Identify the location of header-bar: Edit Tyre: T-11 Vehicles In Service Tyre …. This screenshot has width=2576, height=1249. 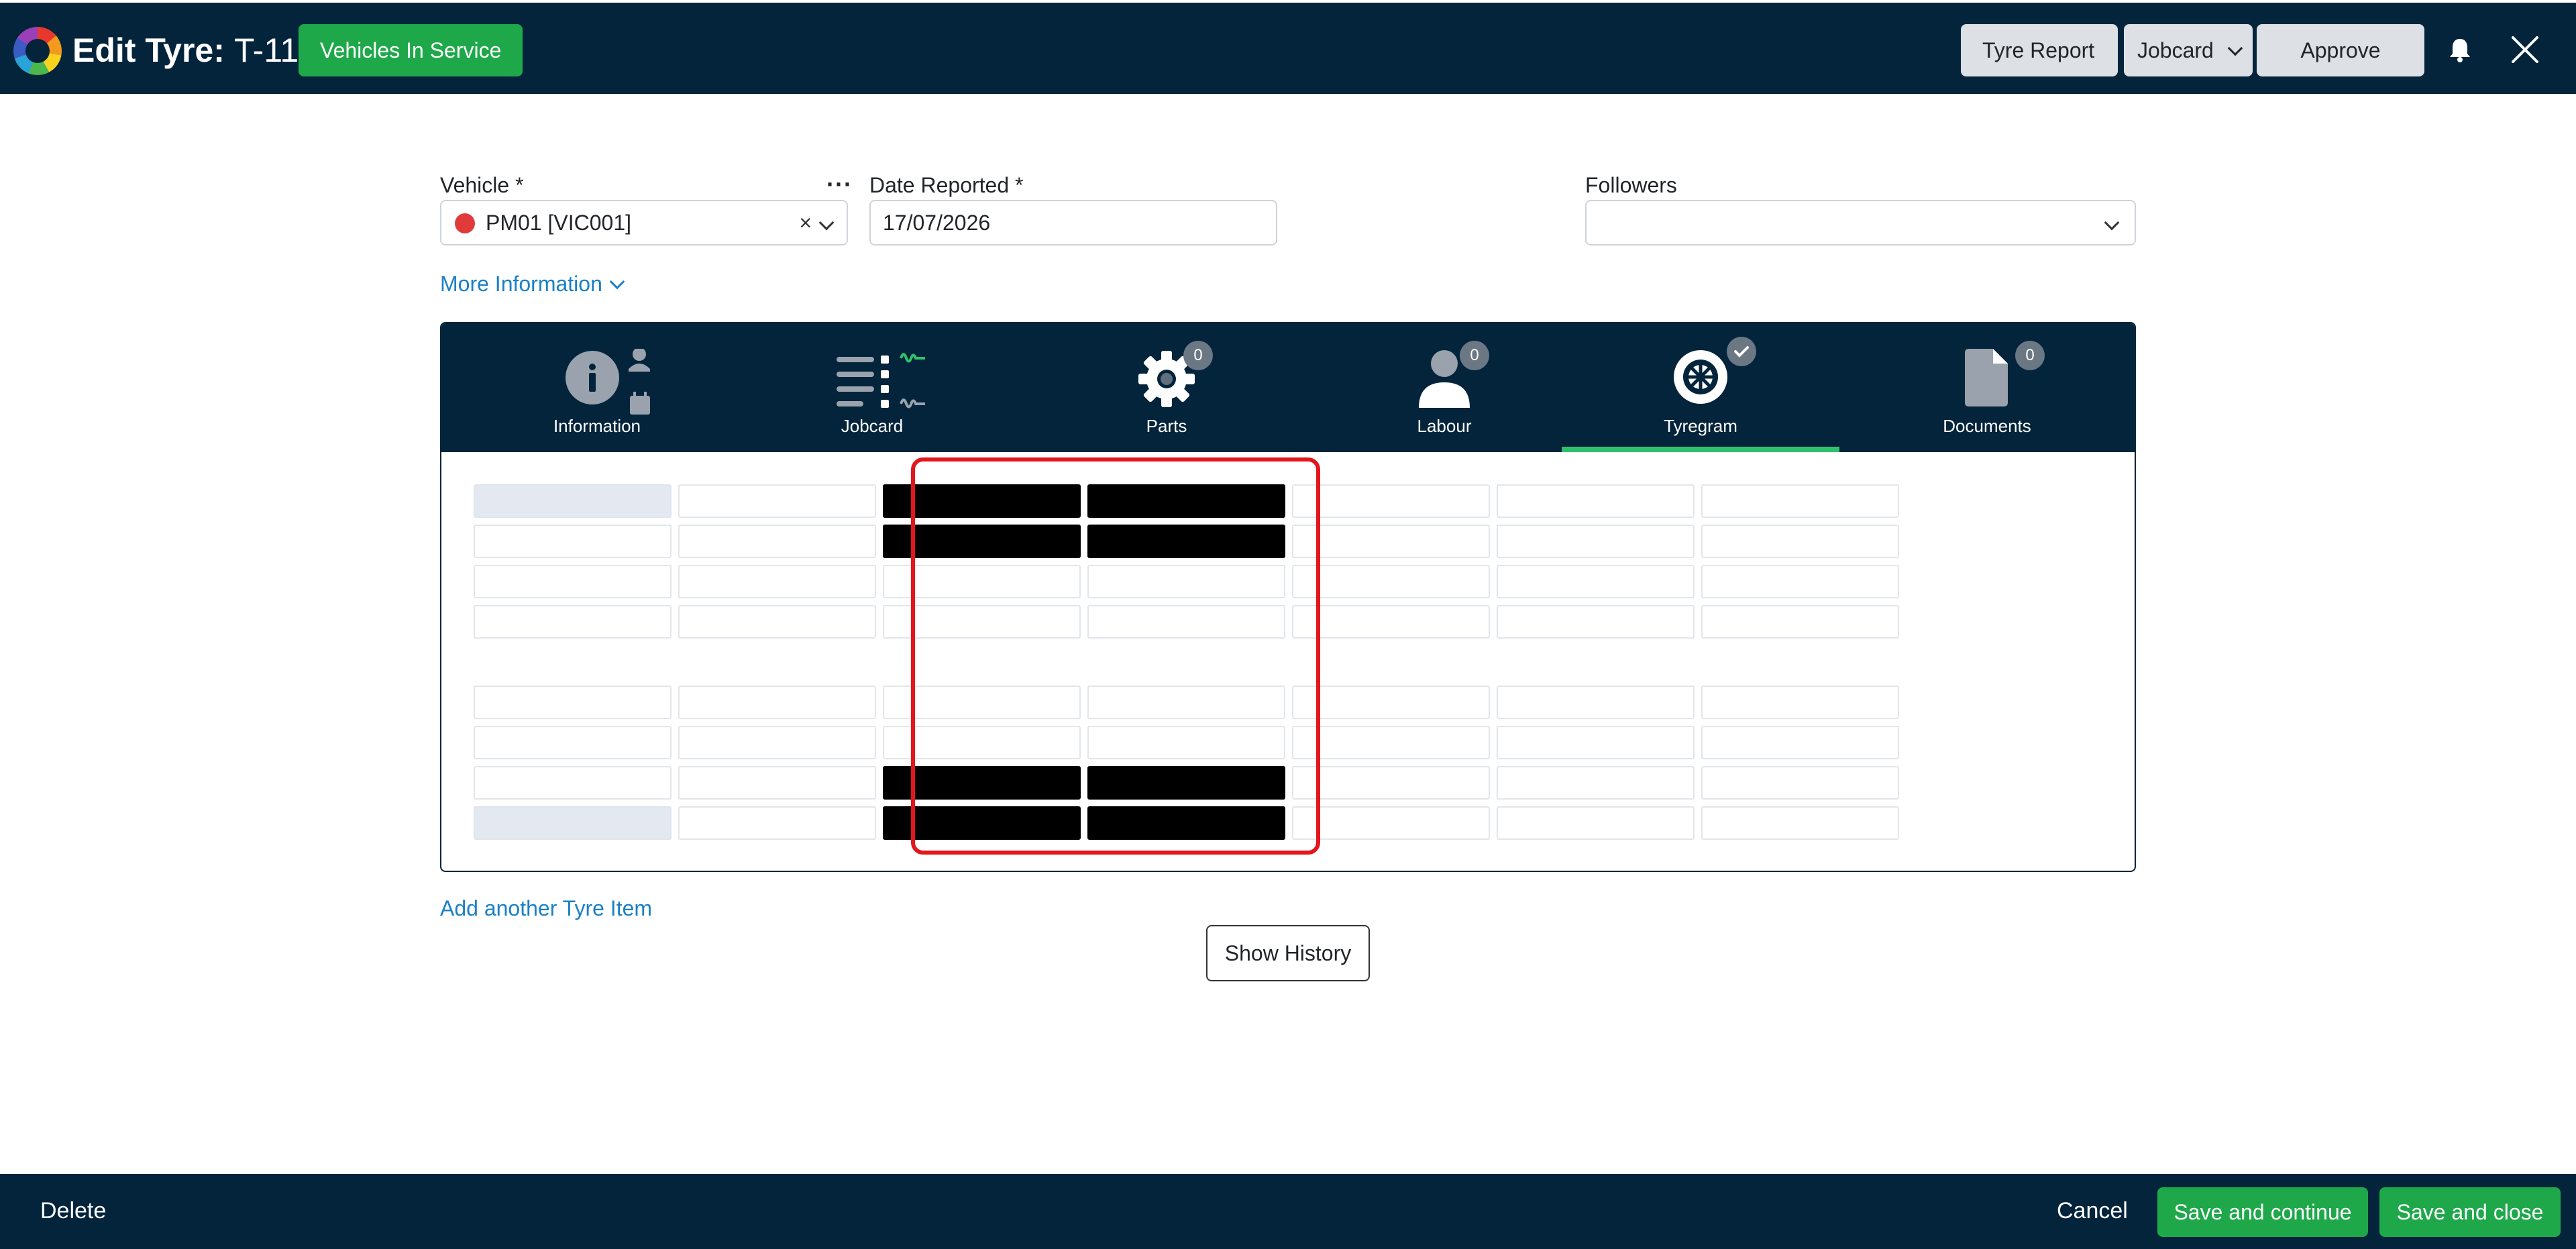
(1288, 47).